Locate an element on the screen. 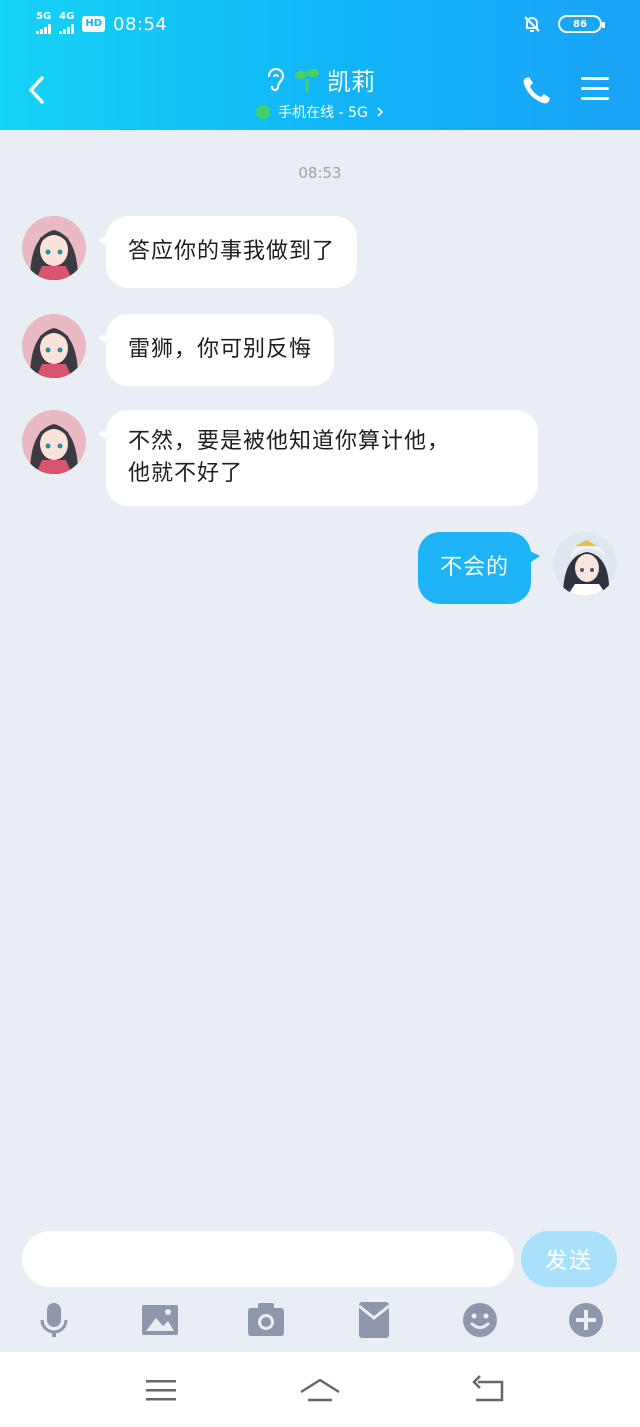 The height and width of the screenshot is (1427, 640). message-text-line: 他就不好了 is located at coordinates (186, 473).